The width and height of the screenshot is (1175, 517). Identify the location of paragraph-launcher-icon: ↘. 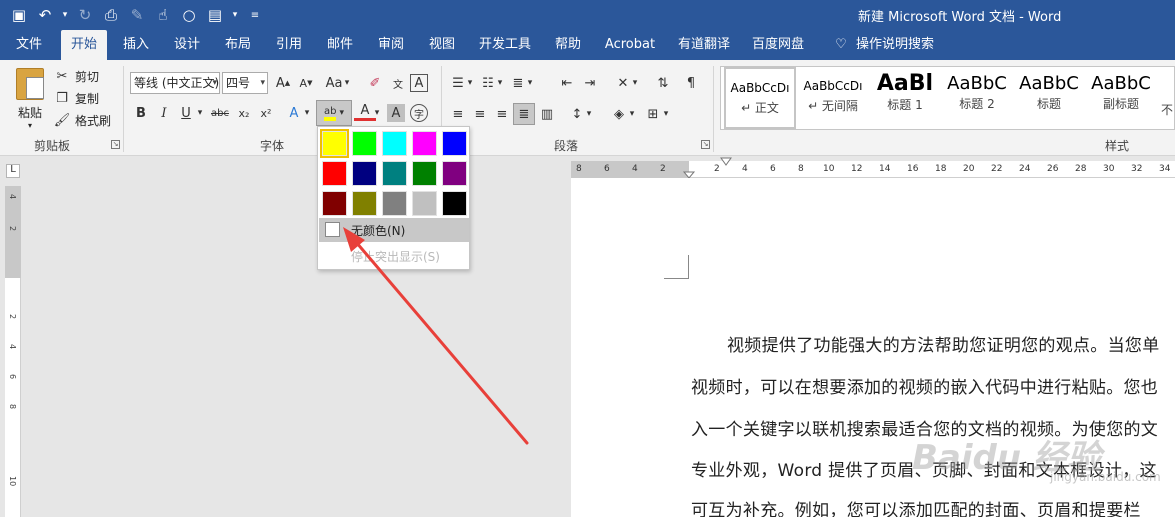
(705, 144).